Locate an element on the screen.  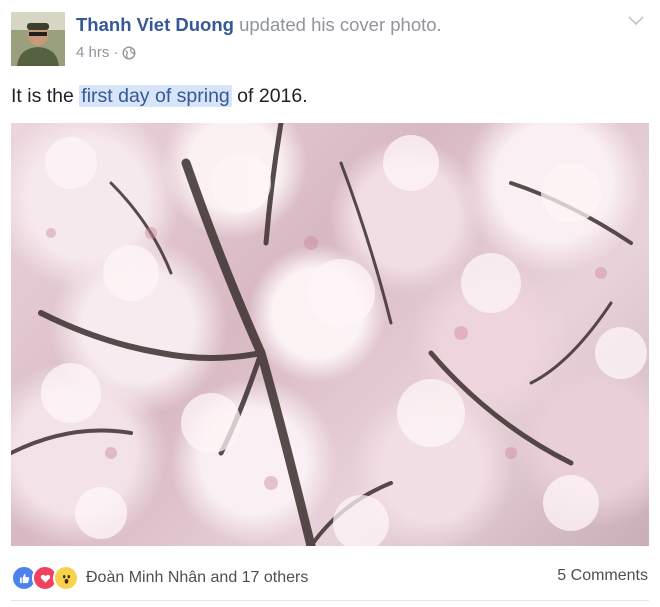
divider is located at coordinates (330, 600).